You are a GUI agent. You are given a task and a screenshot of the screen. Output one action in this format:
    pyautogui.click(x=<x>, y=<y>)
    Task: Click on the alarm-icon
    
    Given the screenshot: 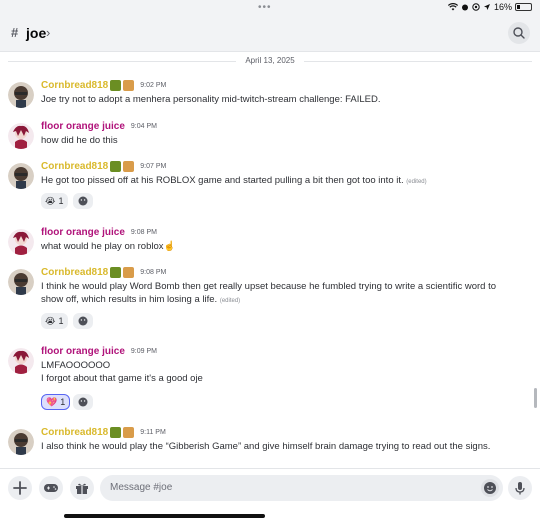 What is the action you would take?
    pyautogui.click(x=464, y=7)
    